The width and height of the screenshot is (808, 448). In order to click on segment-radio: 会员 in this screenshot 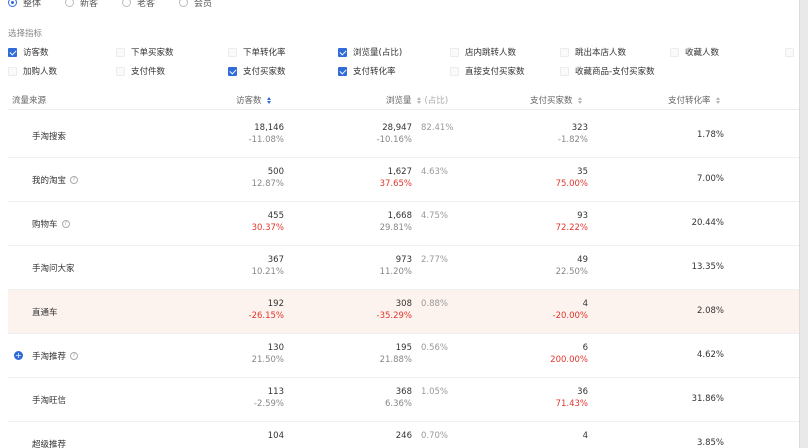, I will do `click(195, 4)`.